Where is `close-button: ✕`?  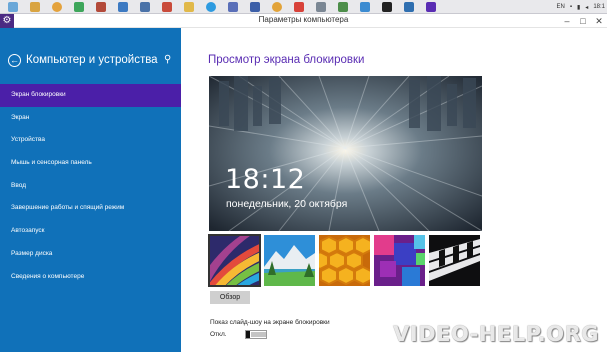
close-button: ✕ is located at coordinates (599, 21).